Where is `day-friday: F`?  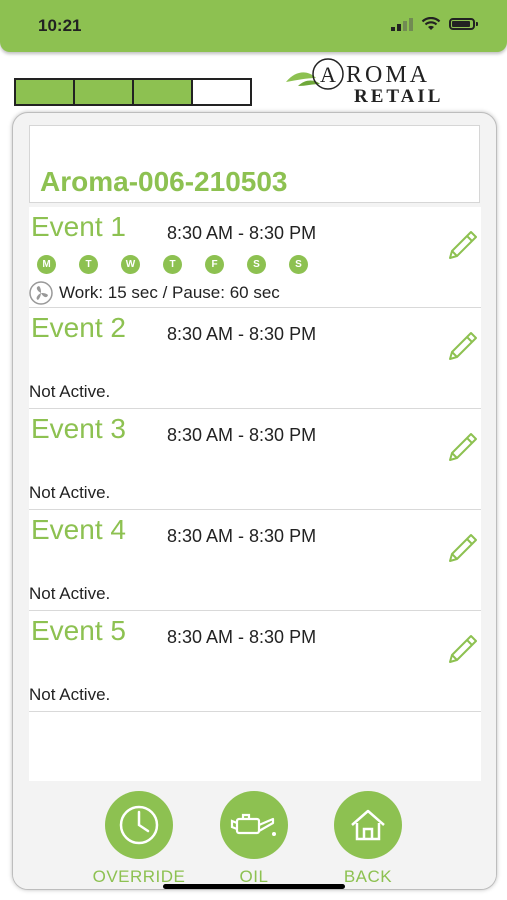
day-friday: F is located at coordinates (214, 264).